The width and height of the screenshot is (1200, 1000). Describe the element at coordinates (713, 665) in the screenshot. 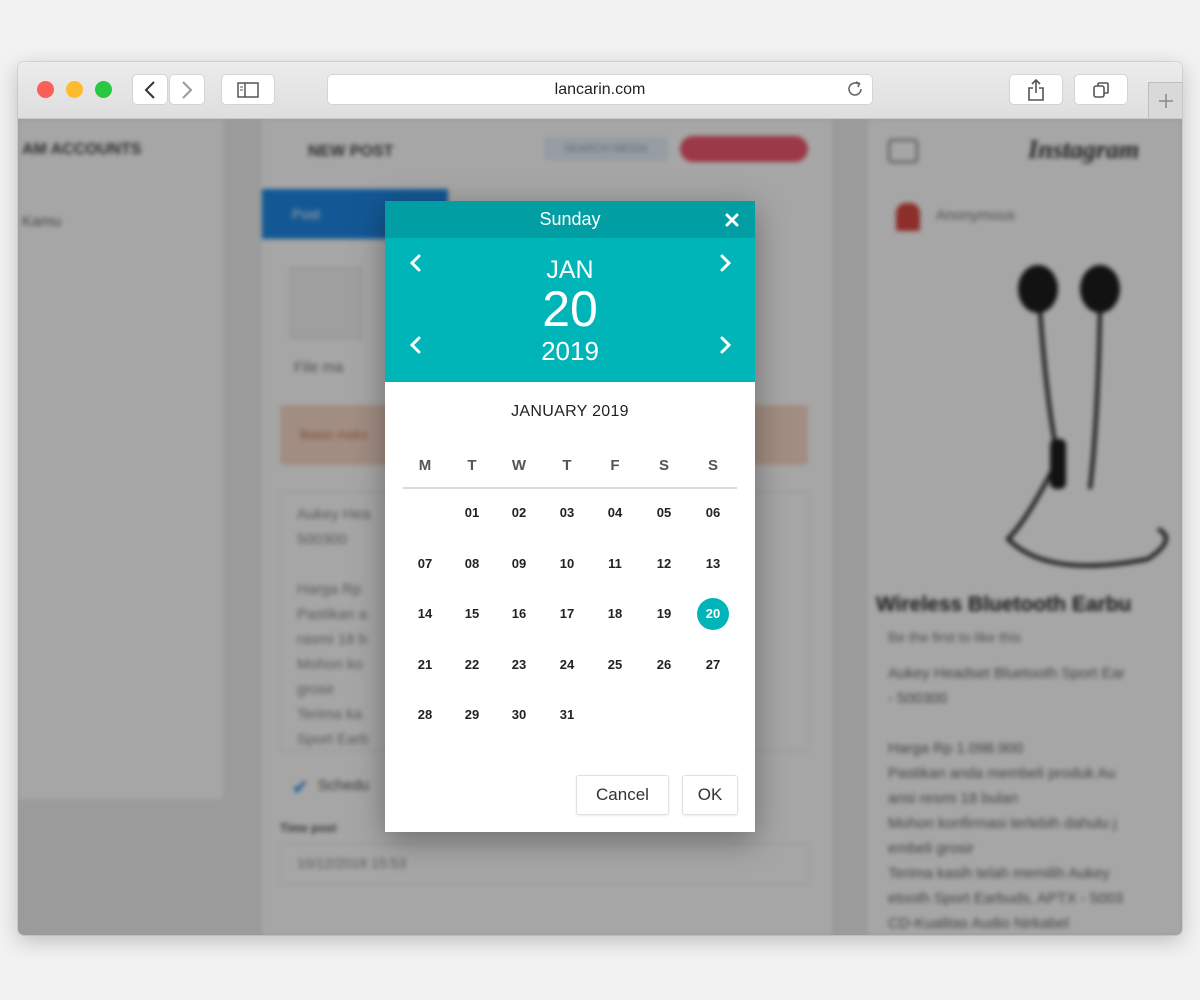

I see `calendar-day: 27` at that location.